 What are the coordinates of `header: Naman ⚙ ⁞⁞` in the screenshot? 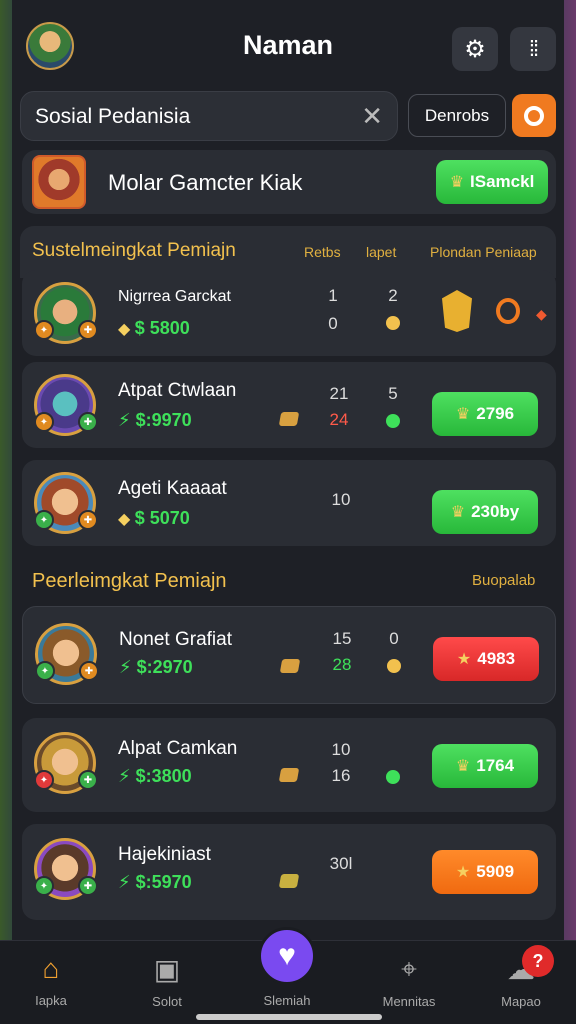 It's located at (288, 45).